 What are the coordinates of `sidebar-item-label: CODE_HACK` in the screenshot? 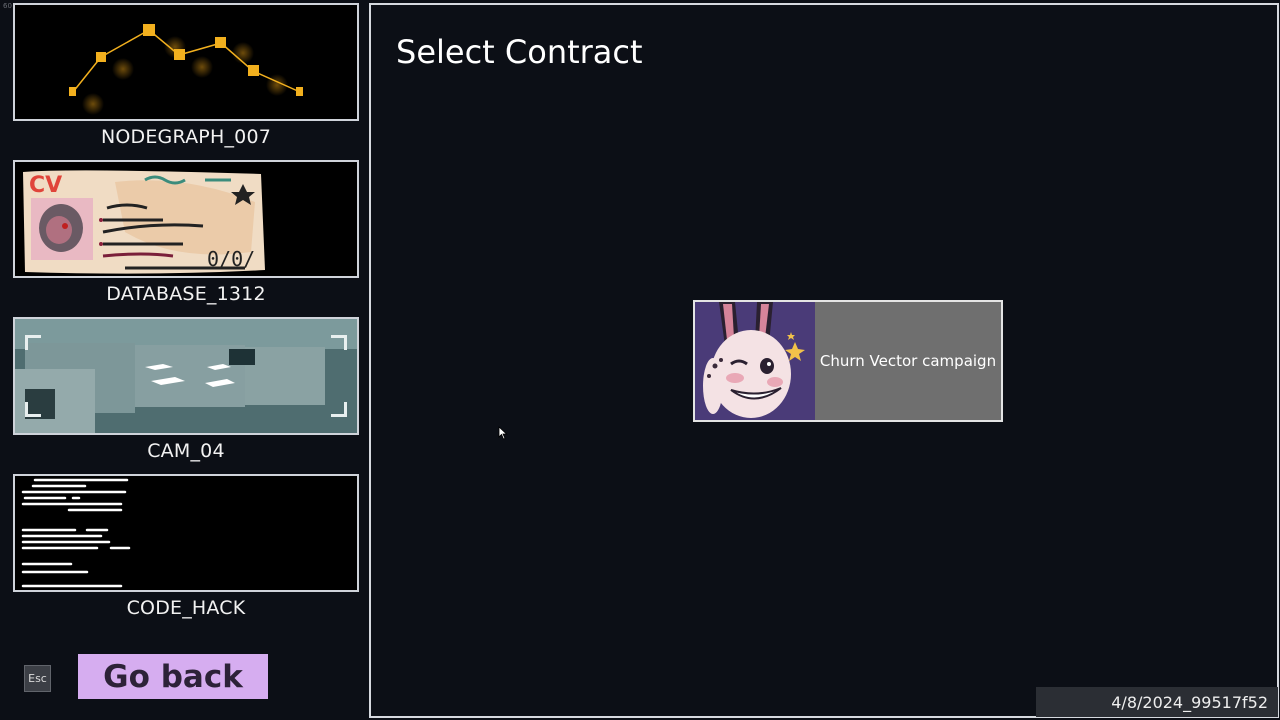 It's located at (186, 608).